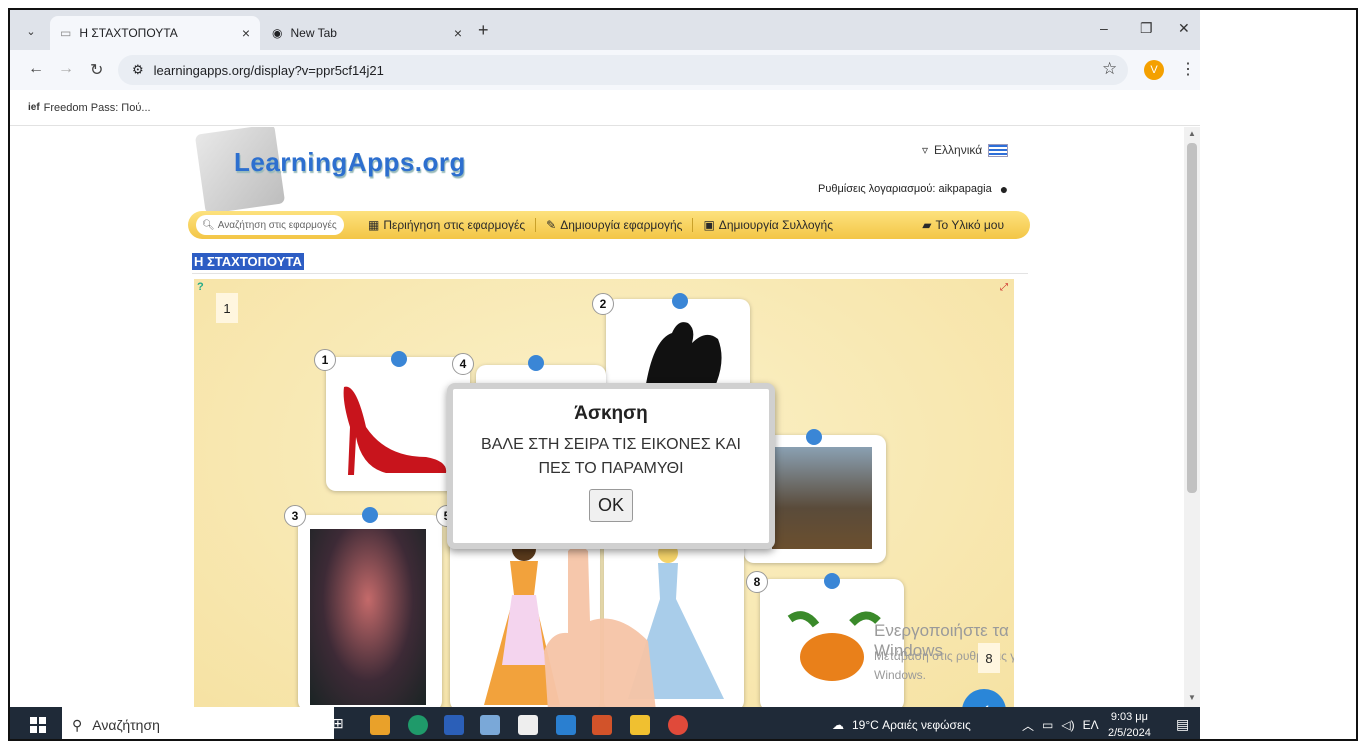 The width and height of the screenshot is (1365, 745). I want to click on card-number: 4, so click(463, 364).